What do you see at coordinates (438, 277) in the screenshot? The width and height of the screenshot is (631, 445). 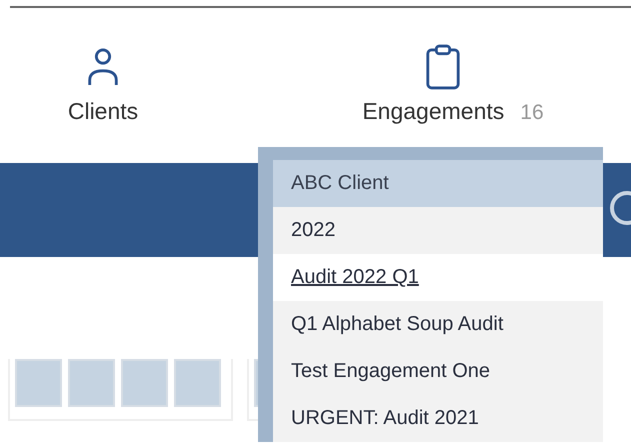 I see `menu-item: Audit 2022 Q1` at bounding box center [438, 277].